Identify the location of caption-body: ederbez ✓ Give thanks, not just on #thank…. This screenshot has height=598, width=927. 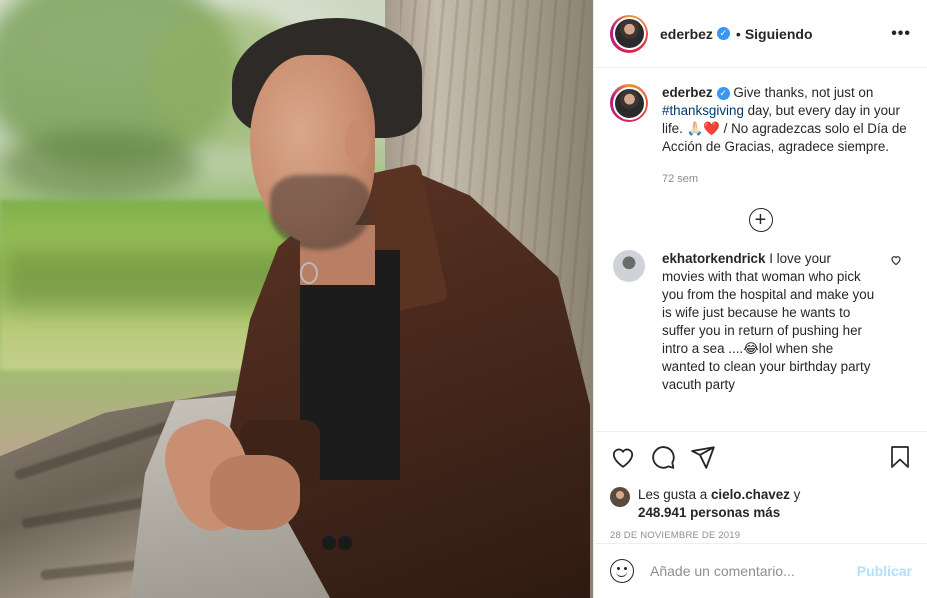
(786, 136).